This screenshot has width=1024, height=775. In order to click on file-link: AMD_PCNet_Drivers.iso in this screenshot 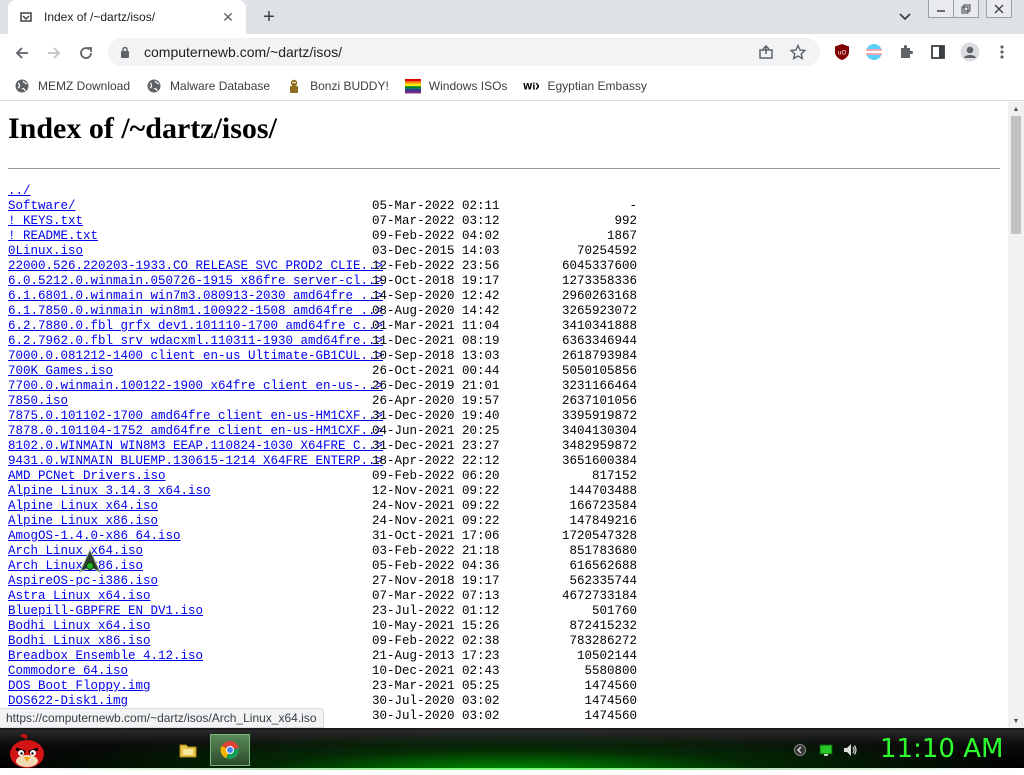, I will do `click(87, 476)`.